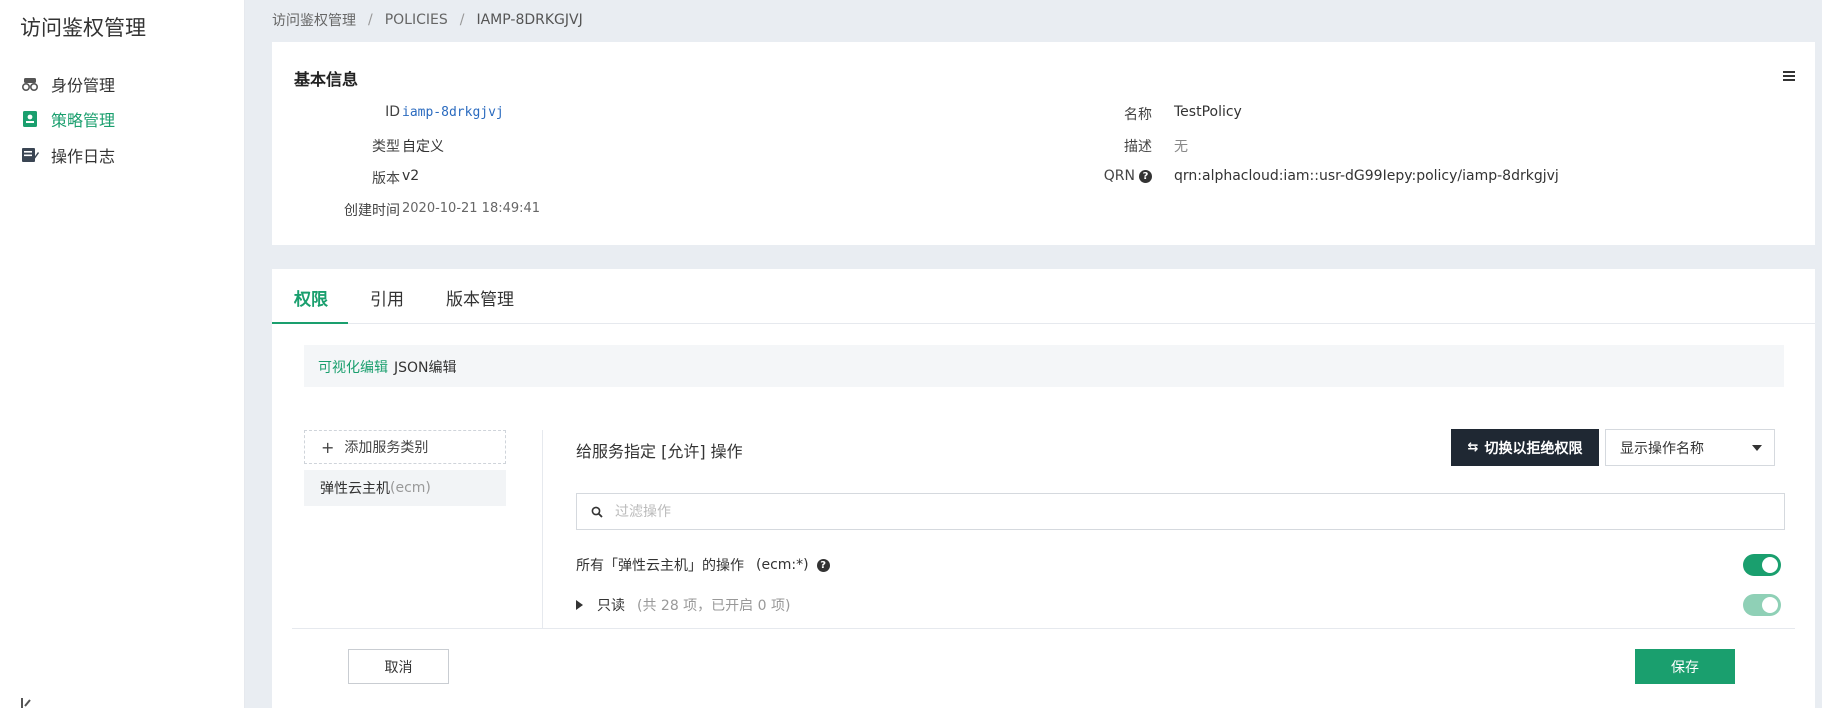  I want to click on editor-mode-bar: 可视化编辑 JSON编辑, so click(1044, 366).